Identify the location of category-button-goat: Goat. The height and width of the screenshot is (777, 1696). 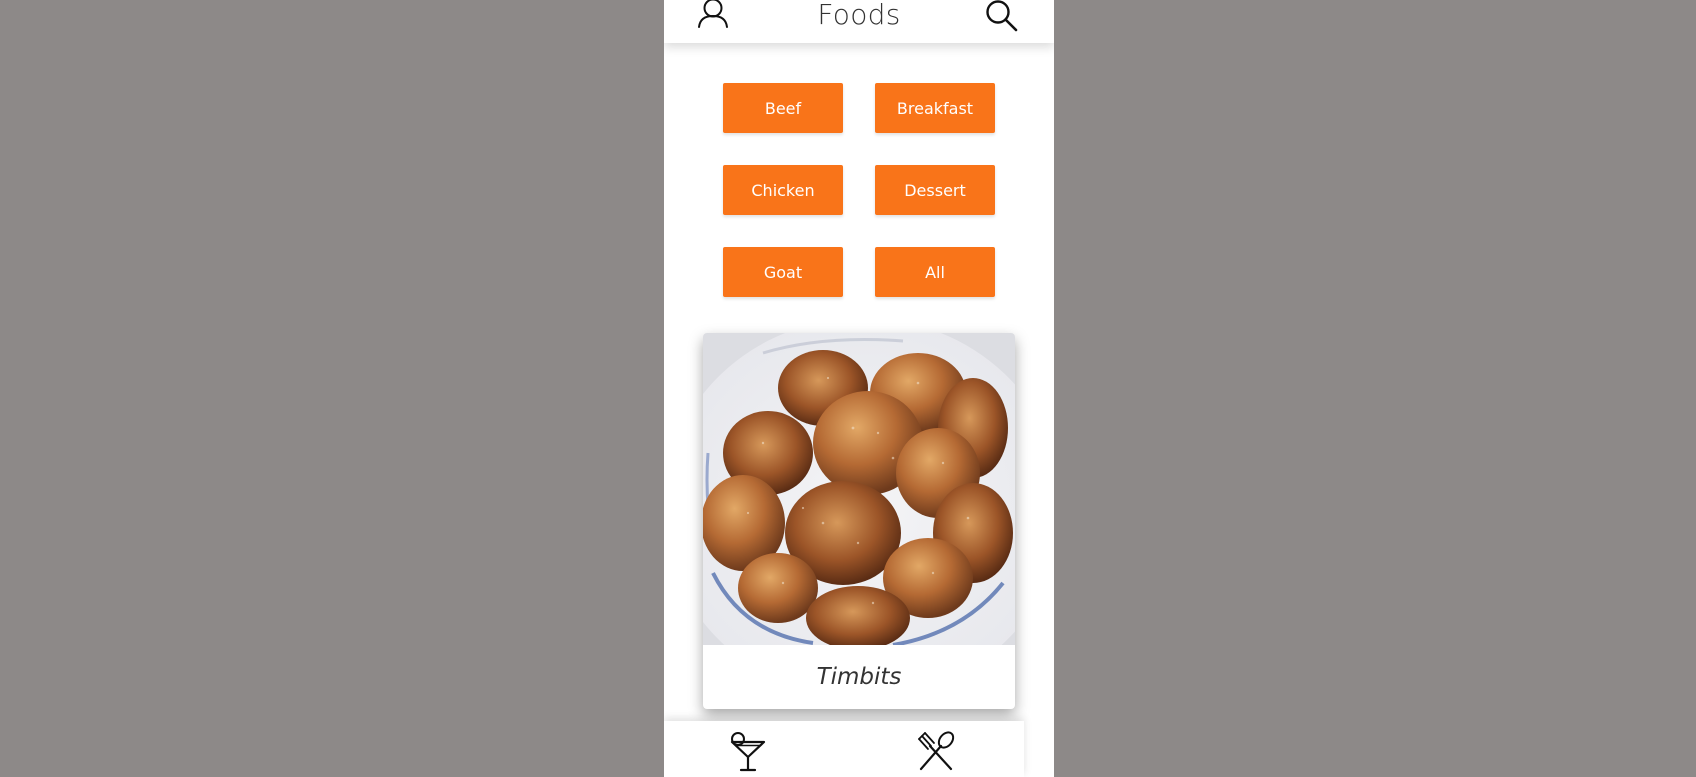
(783, 272).